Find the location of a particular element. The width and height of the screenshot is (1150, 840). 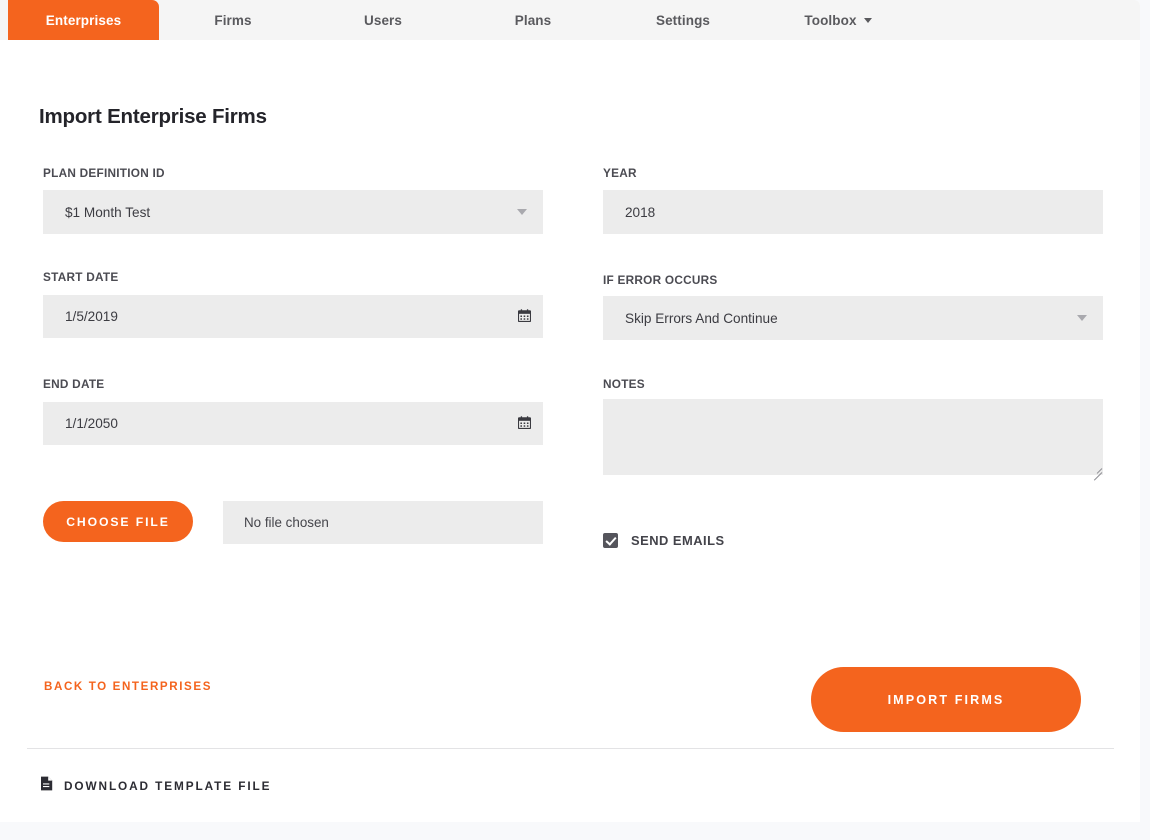

plan-definition-value: $1 Month Test is located at coordinates (108, 212).